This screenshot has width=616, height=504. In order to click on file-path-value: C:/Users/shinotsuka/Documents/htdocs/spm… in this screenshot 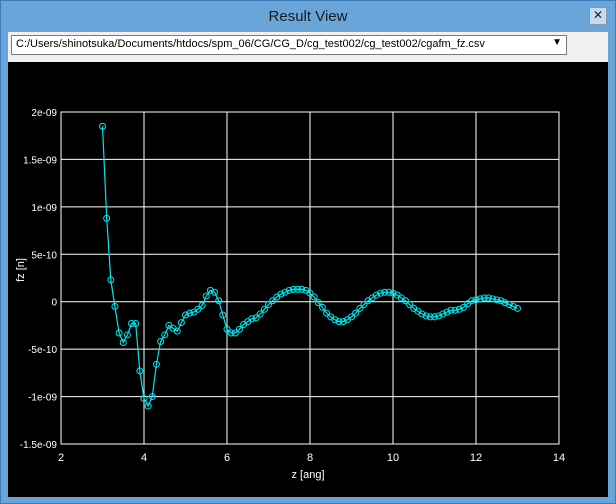, I will do `click(250, 44)`.